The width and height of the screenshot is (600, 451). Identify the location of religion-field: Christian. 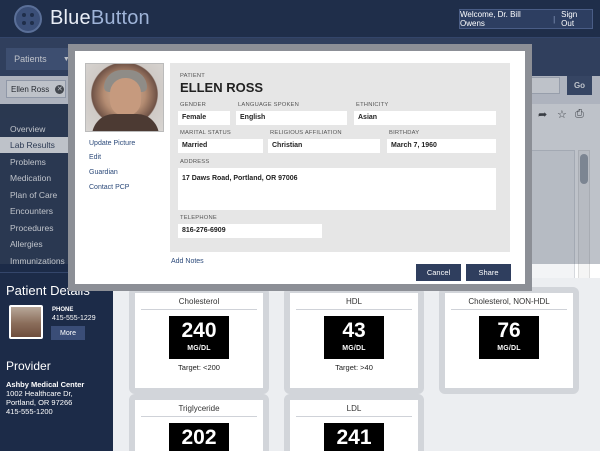
(324, 146).